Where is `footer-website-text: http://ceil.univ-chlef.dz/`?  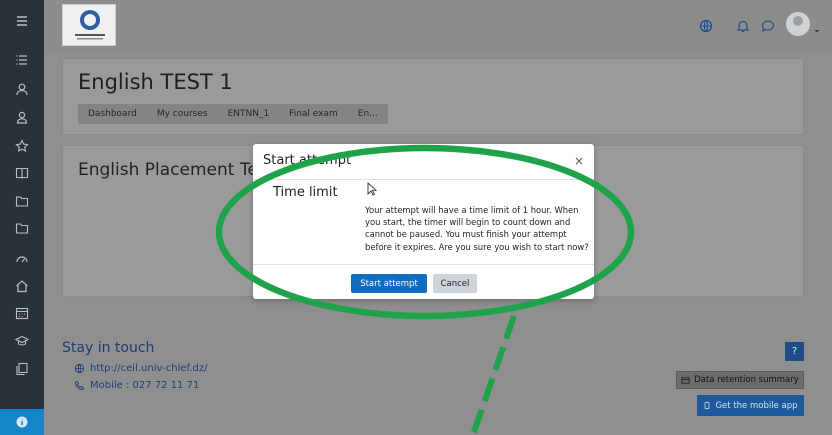
footer-website-text: http://ceil.univ-chlef.dz/ is located at coordinates (148, 368).